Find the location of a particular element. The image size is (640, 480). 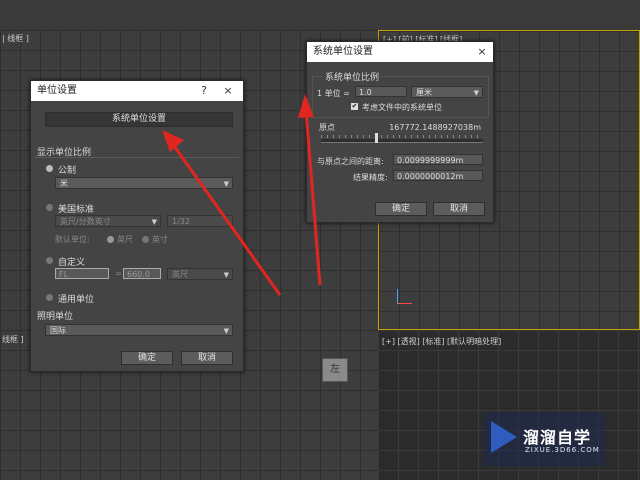

custom-number-value: 660.0 is located at coordinates (138, 274).